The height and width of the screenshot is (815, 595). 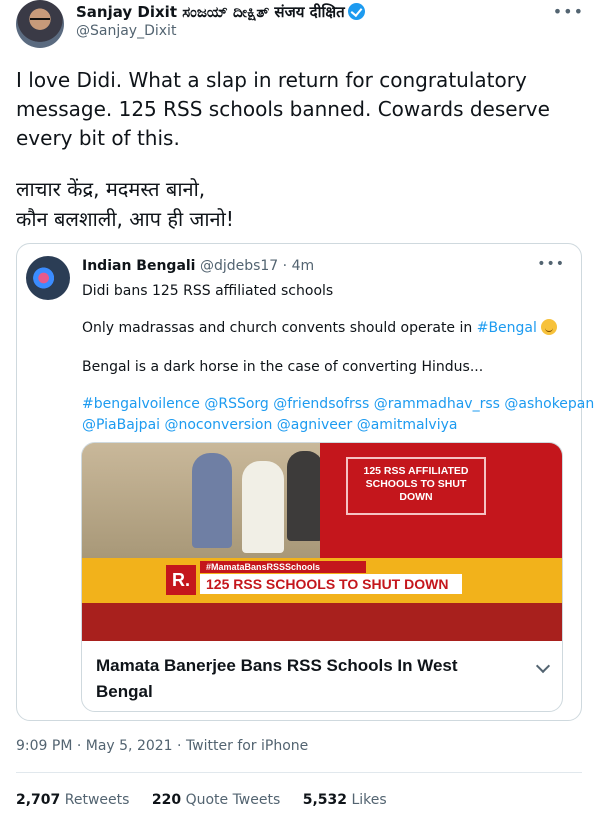 I want to click on quoted-tweet-time: · 4m, so click(x=298, y=266).